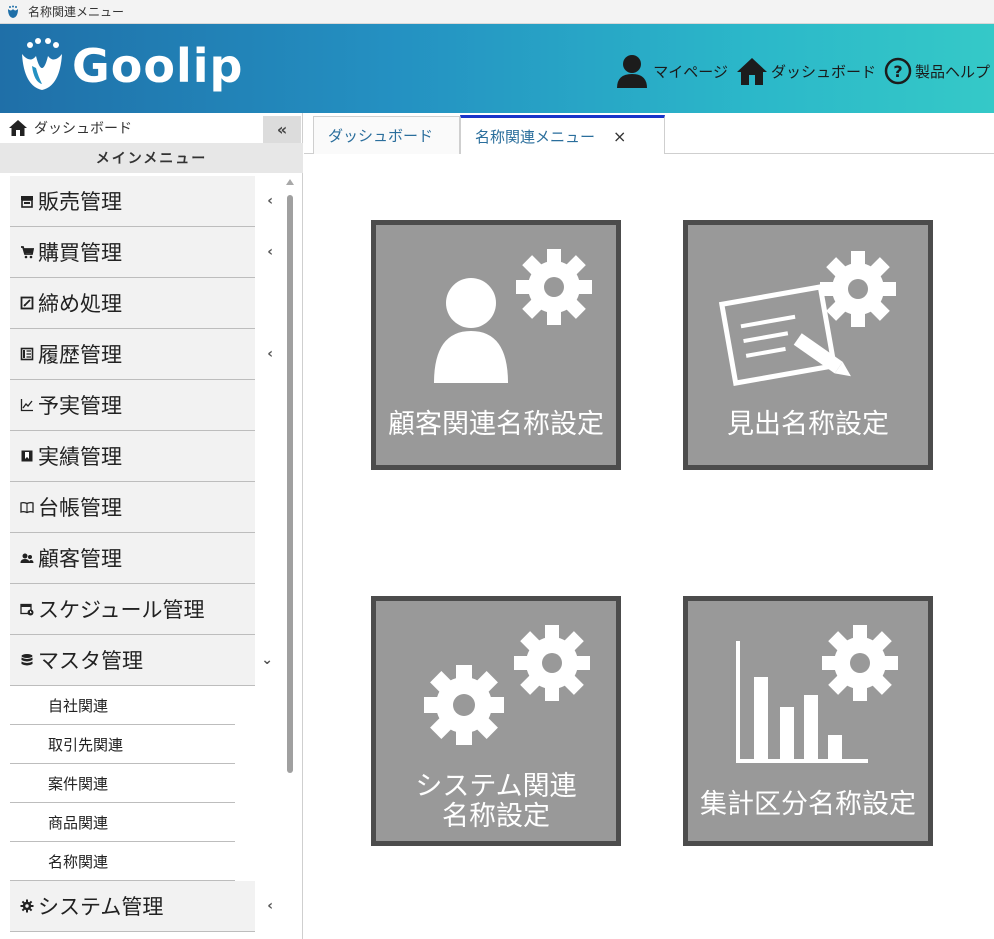  What do you see at coordinates (83, 129) in the screenshot?
I see `sidebar-dashboard-label: ダッシュボード` at bounding box center [83, 129].